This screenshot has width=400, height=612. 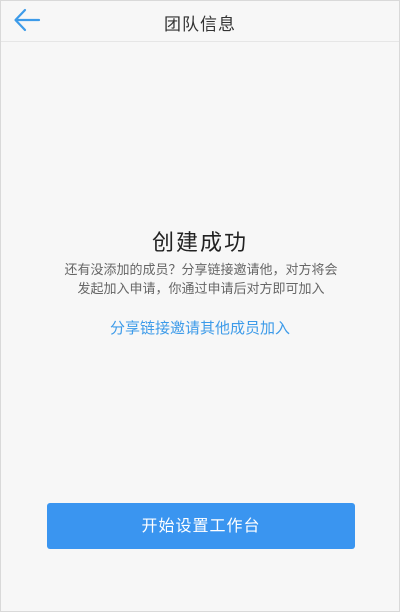 I want to click on page-title: 团队信息, so click(x=200, y=25).